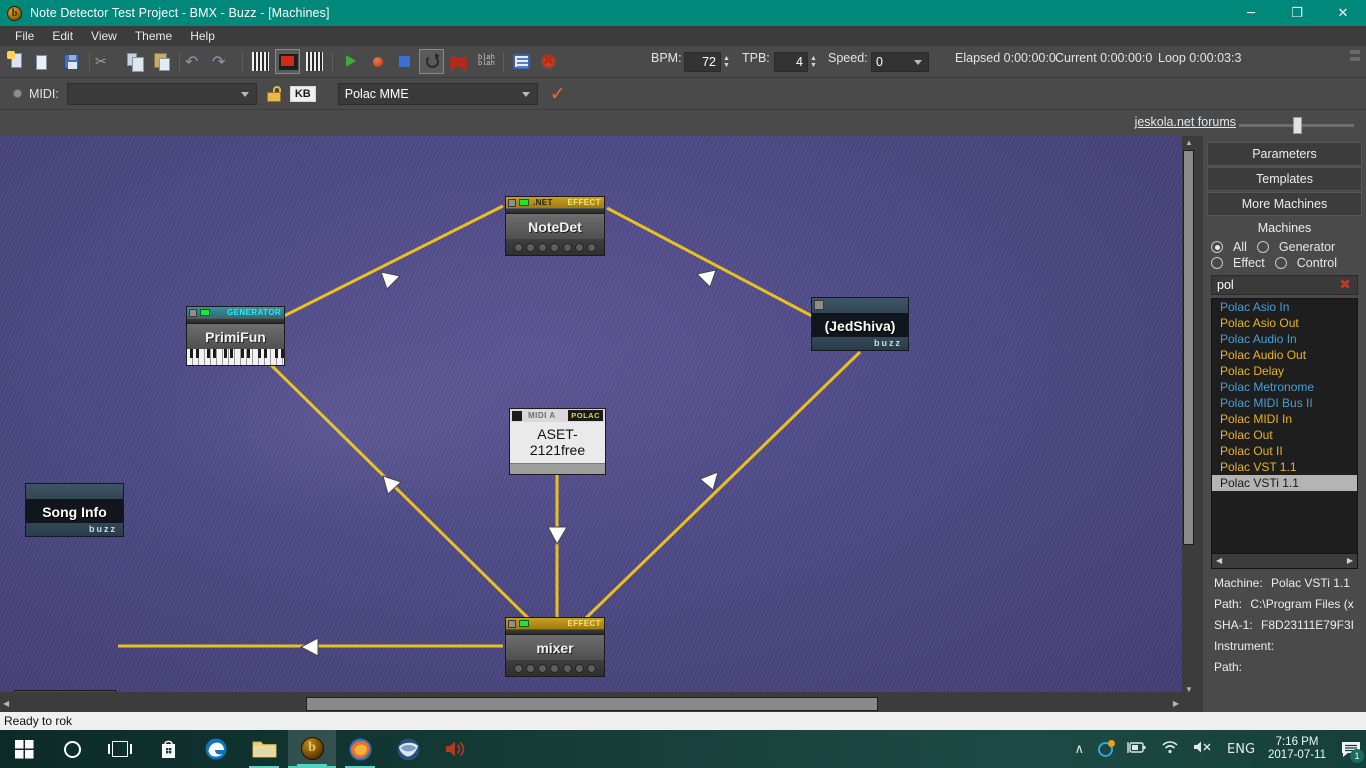 Image resolution: width=1366 pixels, height=768 pixels. I want to click on list-item: Polac Asio In, so click(1284, 307).